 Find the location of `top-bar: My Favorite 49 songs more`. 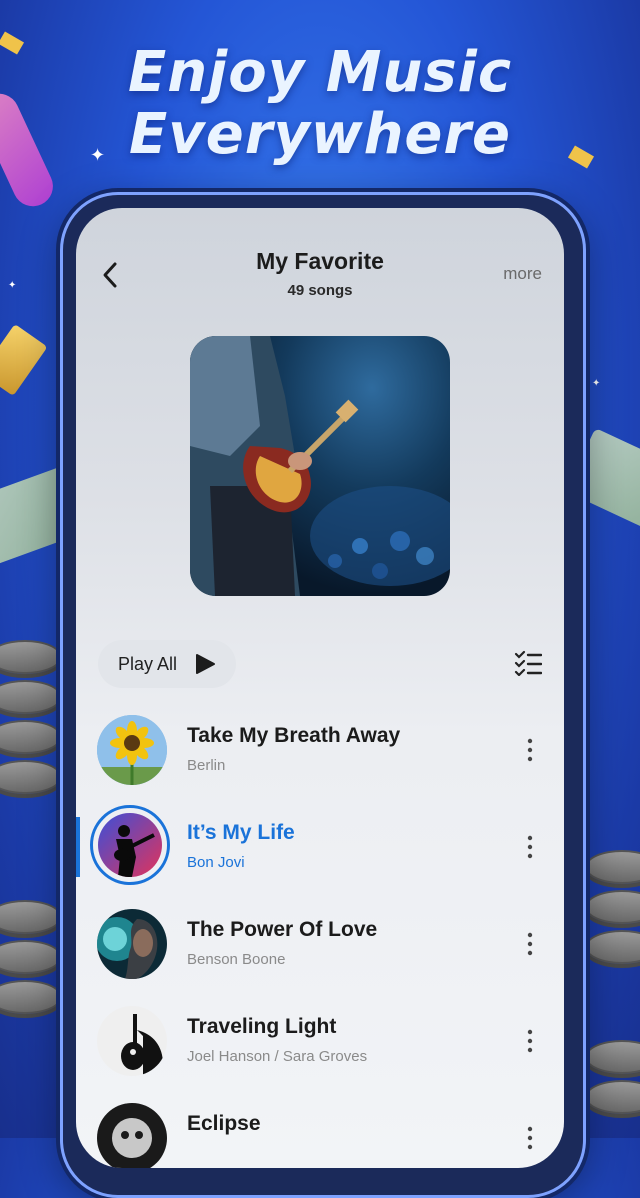

top-bar: My Favorite 49 songs more is located at coordinates (320, 263).